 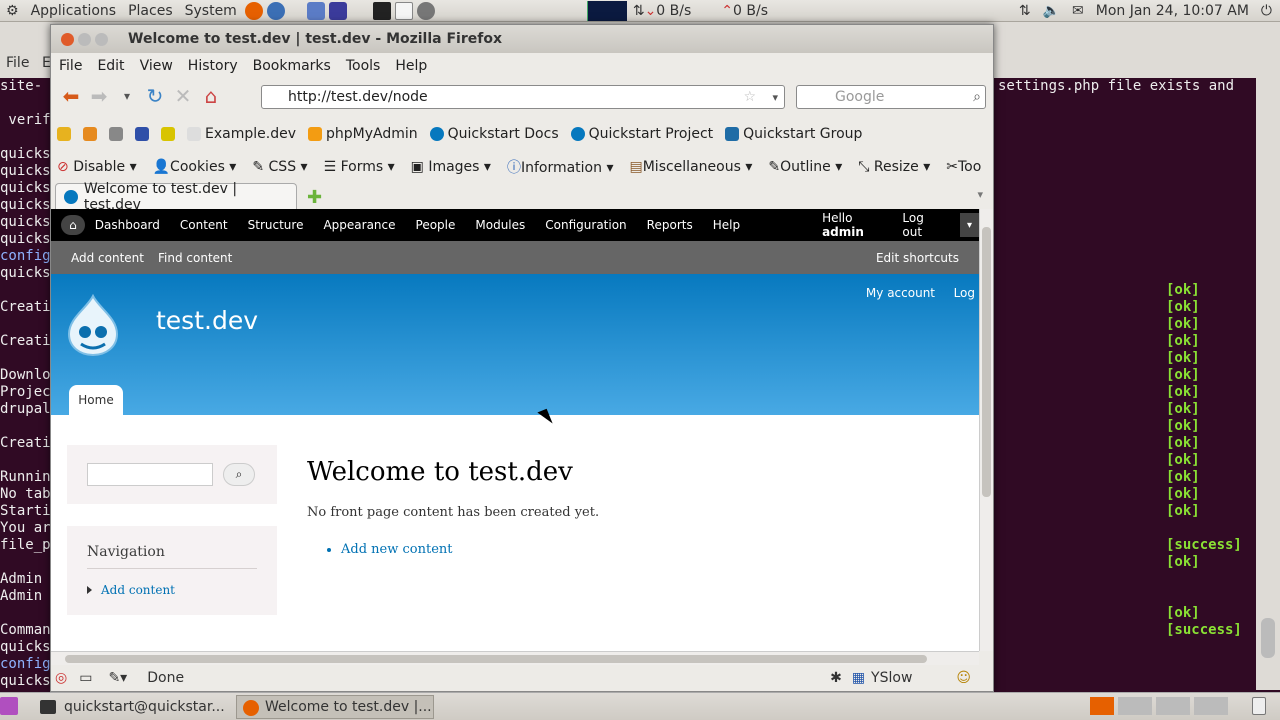 What do you see at coordinates (436, 225) in the screenshot?
I see `toolbar-people: People` at bounding box center [436, 225].